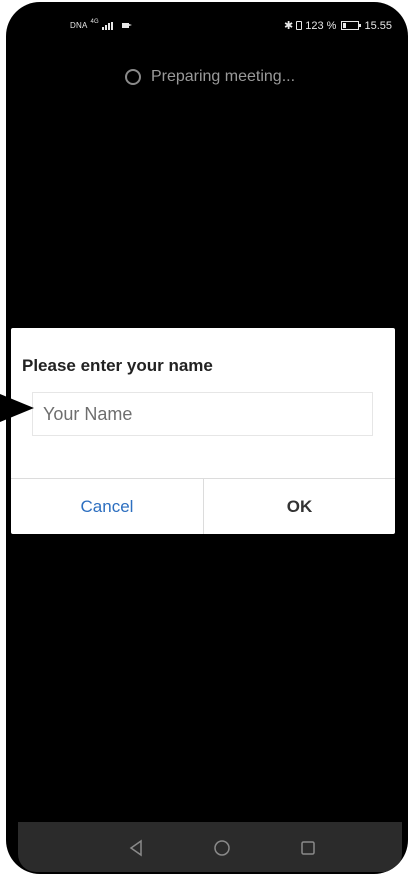 The image size is (412, 876). I want to click on spinner-icon, so click(132, 77).